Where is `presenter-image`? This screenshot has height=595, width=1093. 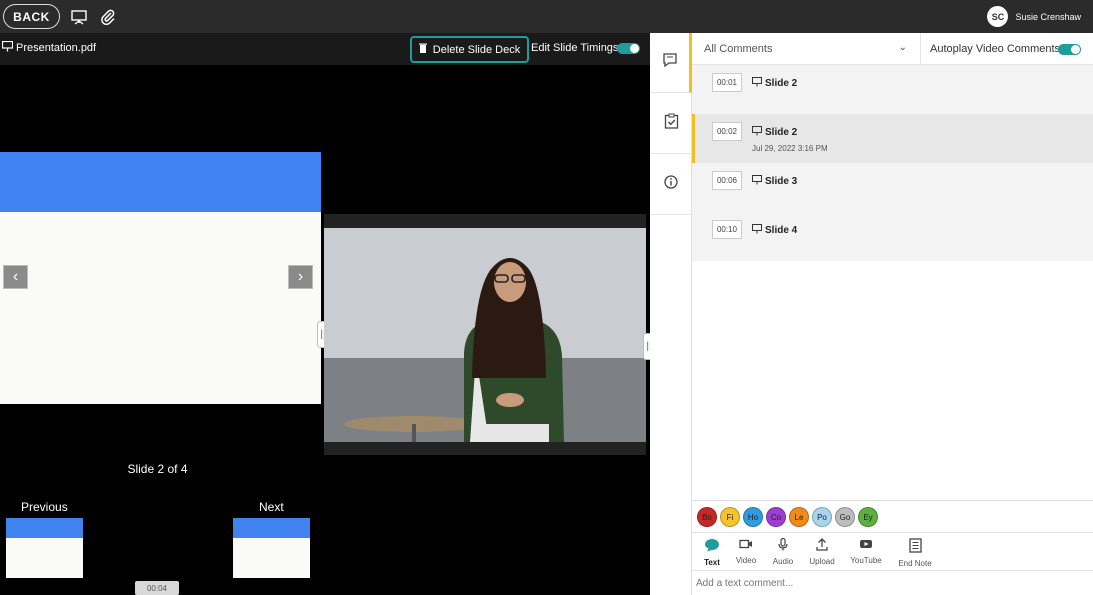 presenter-image is located at coordinates (485, 335).